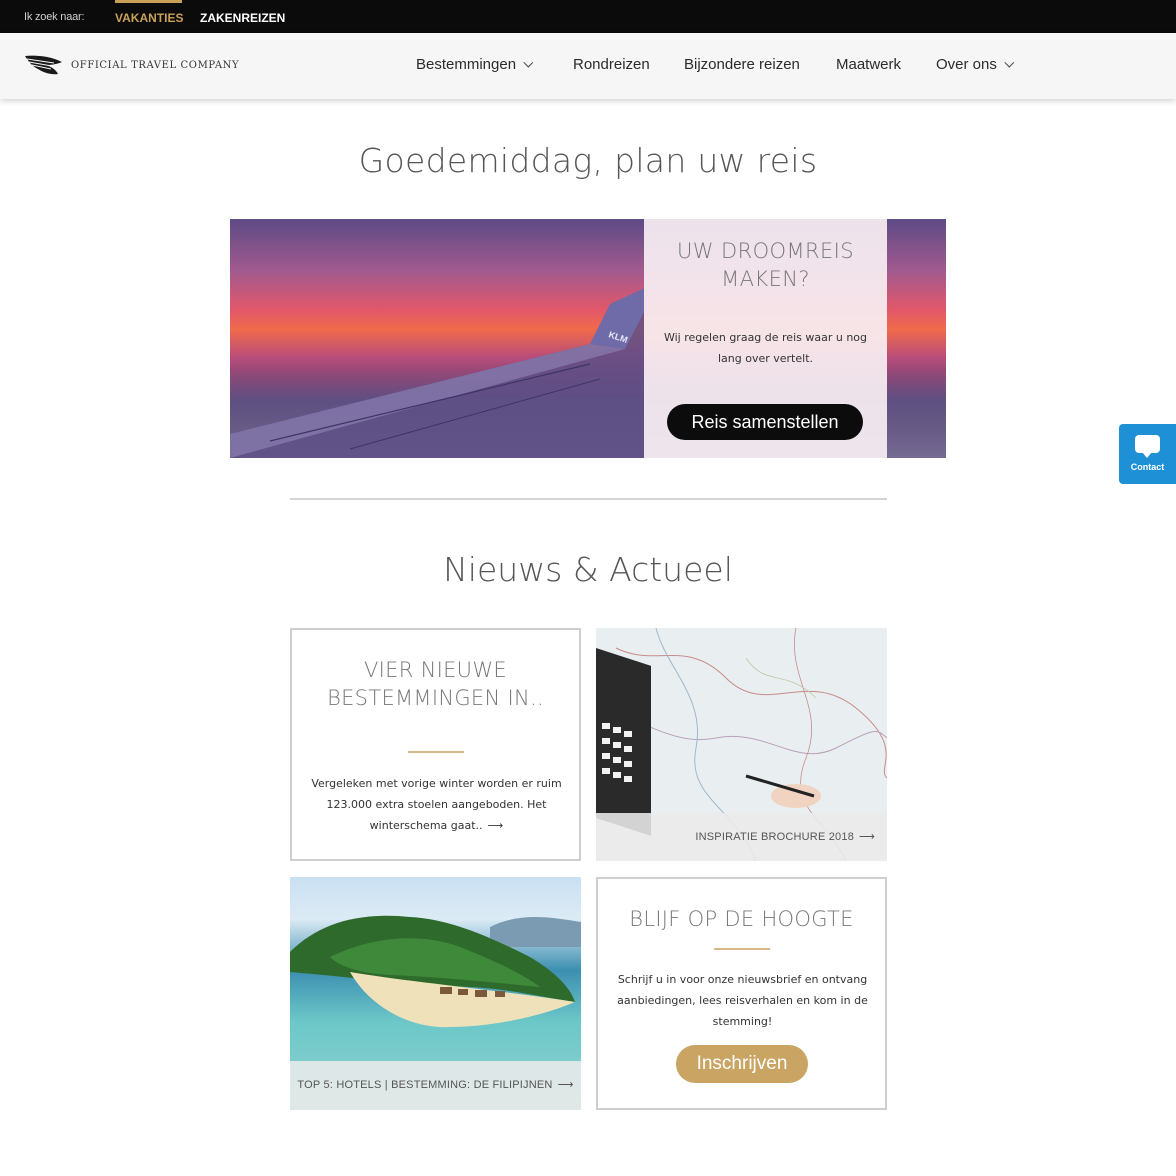 This screenshot has height=1176, width=1176. I want to click on active-tab-indicator, so click(148, 1).